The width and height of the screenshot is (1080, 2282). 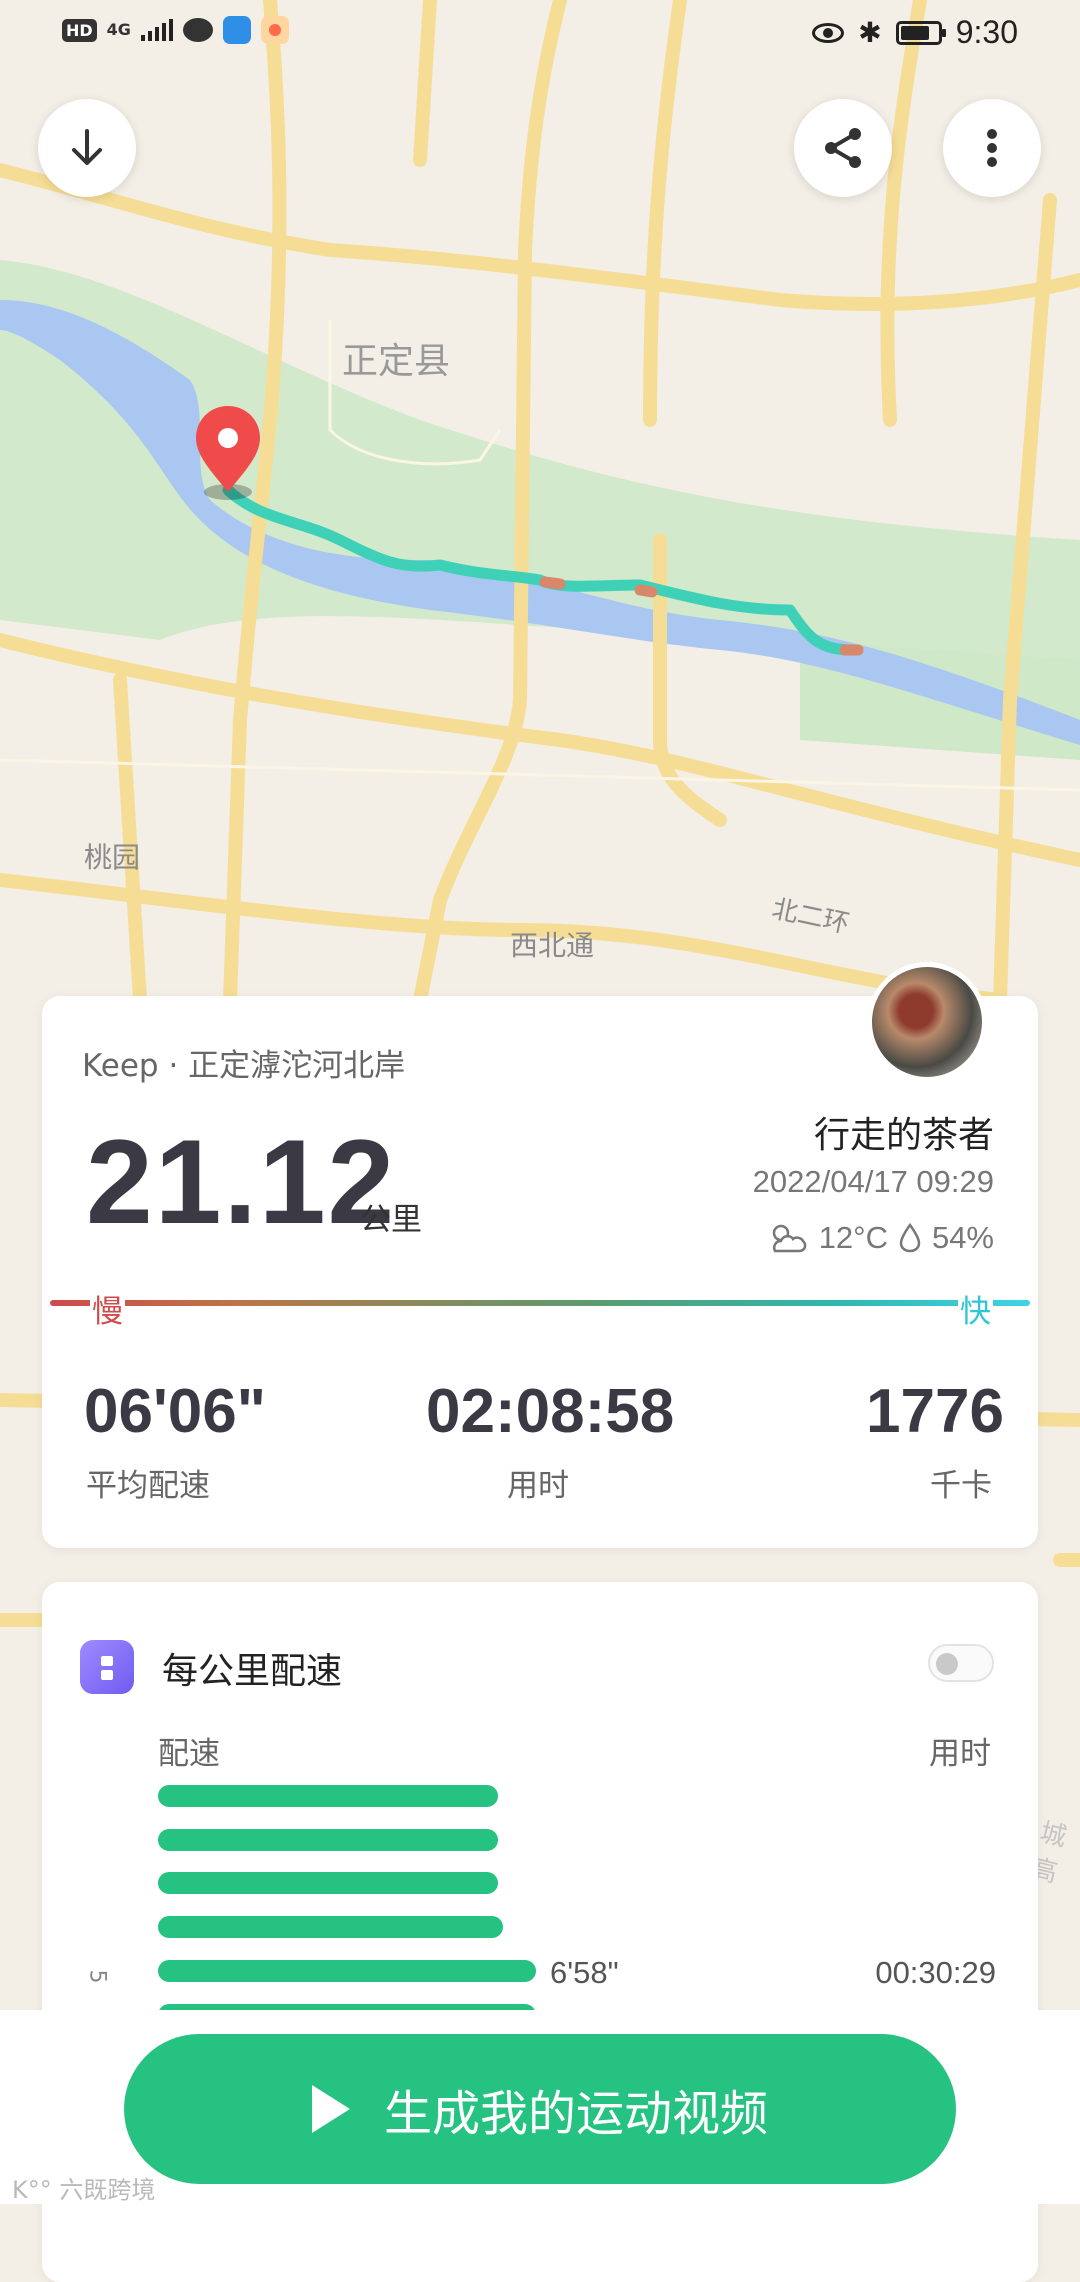 I want to click on workout-datetime: 2022/04/17 09:29, so click(x=873, y=1181).